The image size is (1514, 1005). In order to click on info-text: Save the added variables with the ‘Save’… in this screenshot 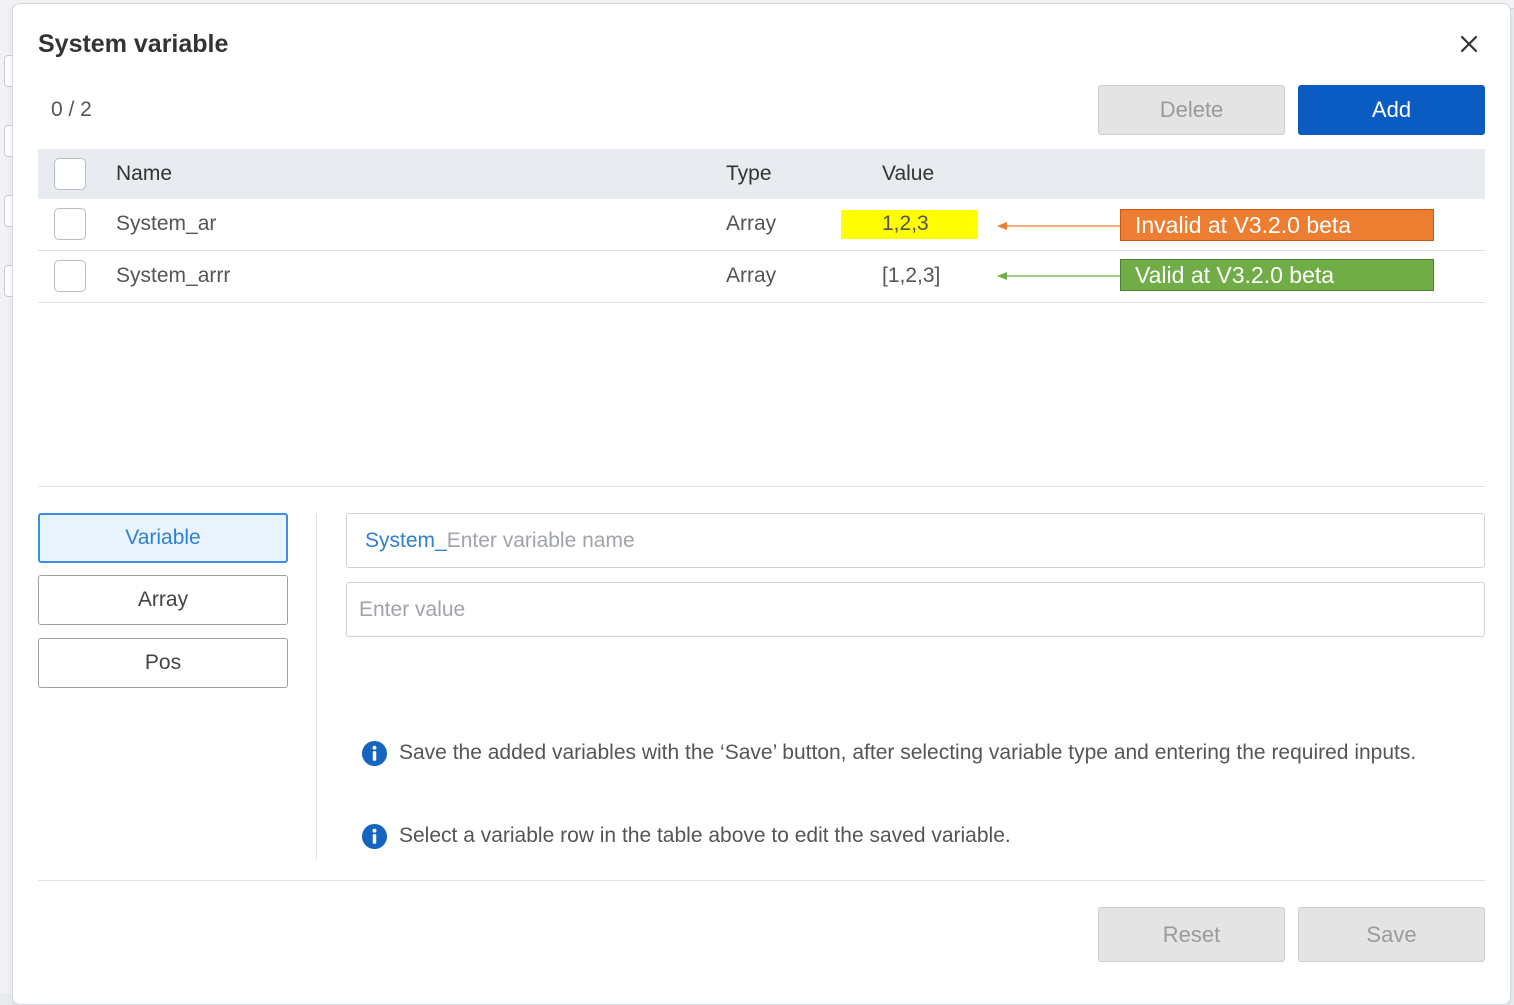, I will do `click(908, 752)`.